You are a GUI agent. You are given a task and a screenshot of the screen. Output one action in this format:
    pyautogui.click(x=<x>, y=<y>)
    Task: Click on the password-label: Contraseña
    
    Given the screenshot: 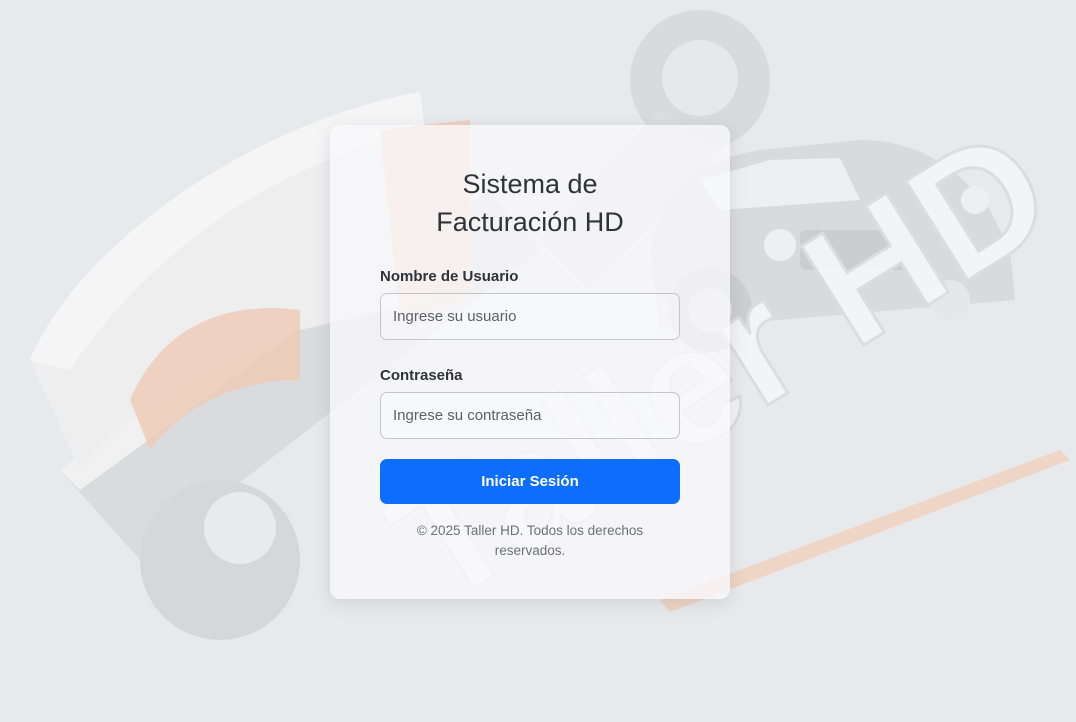 What is the action you would take?
    pyautogui.click(x=421, y=375)
    